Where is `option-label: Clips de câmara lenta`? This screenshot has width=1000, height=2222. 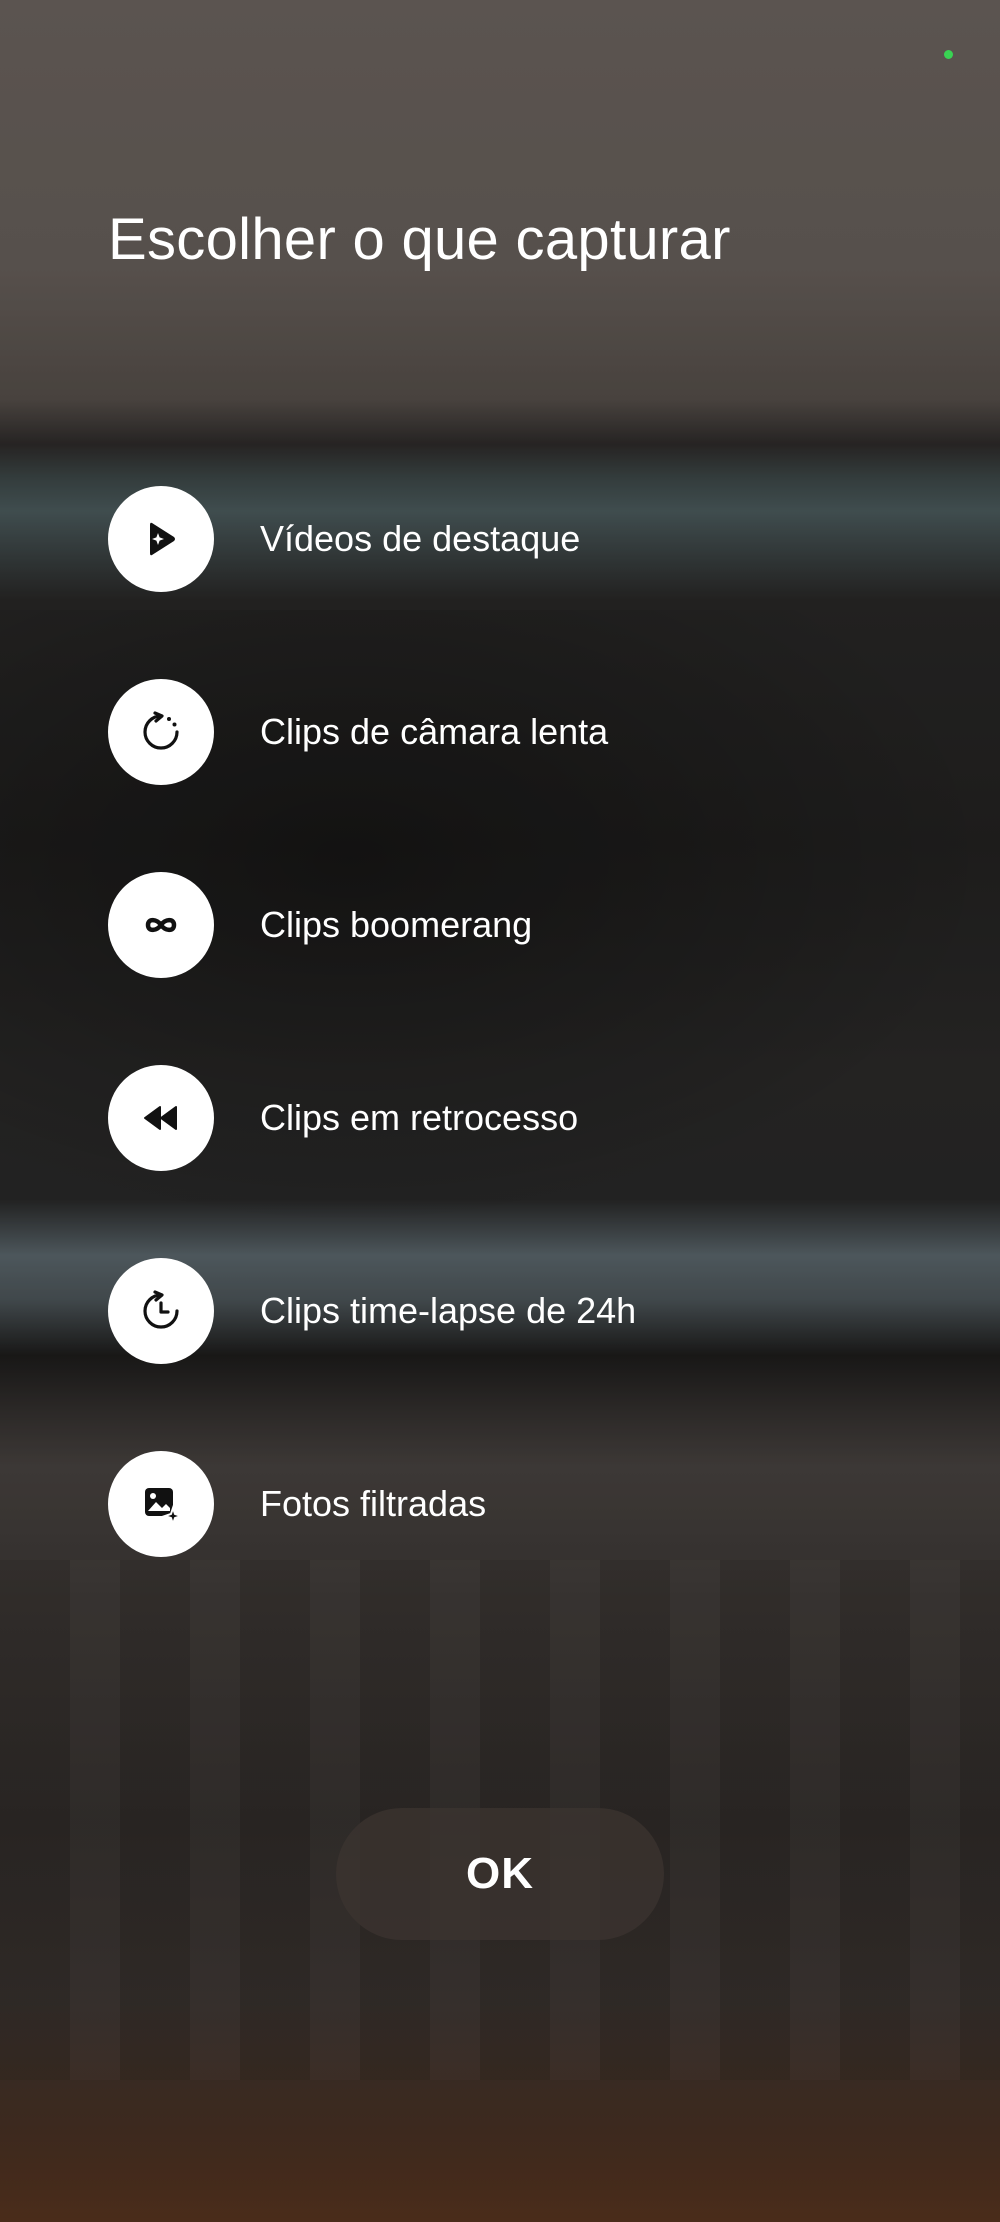
option-label: Clips de câmara lenta is located at coordinates (434, 731).